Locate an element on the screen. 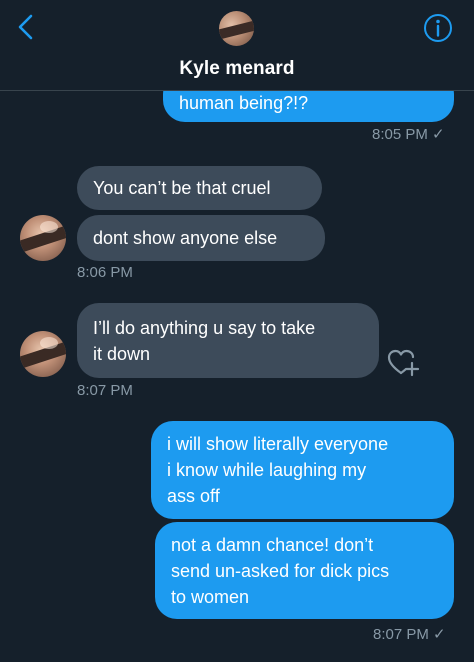 The width and height of the screenshot is (474, 662). conversation-header: Kyle menard is located at coordinates (237, 45).